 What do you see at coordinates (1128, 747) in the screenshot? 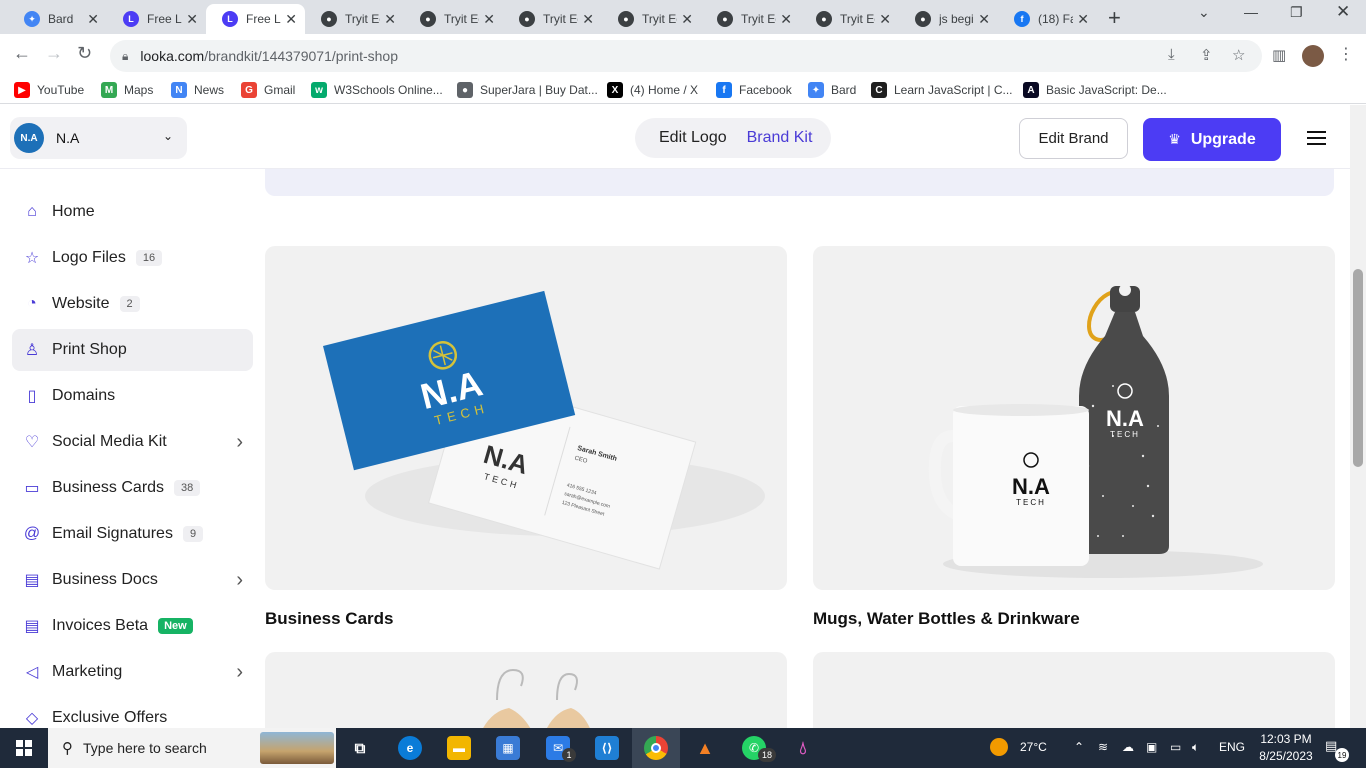
I see `onedrive-icon: ☁` at bounding box center [1128, 747].